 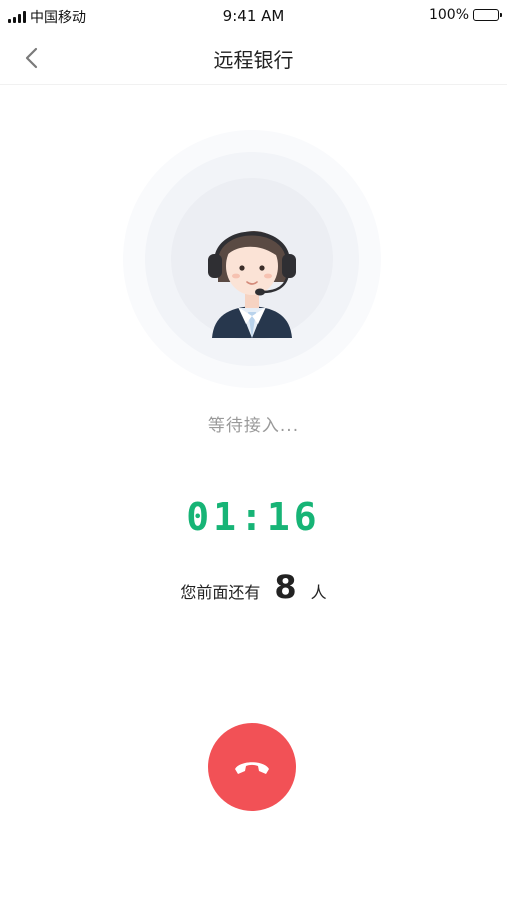 I want to click on hangup-button, so click(x=252, y=767).